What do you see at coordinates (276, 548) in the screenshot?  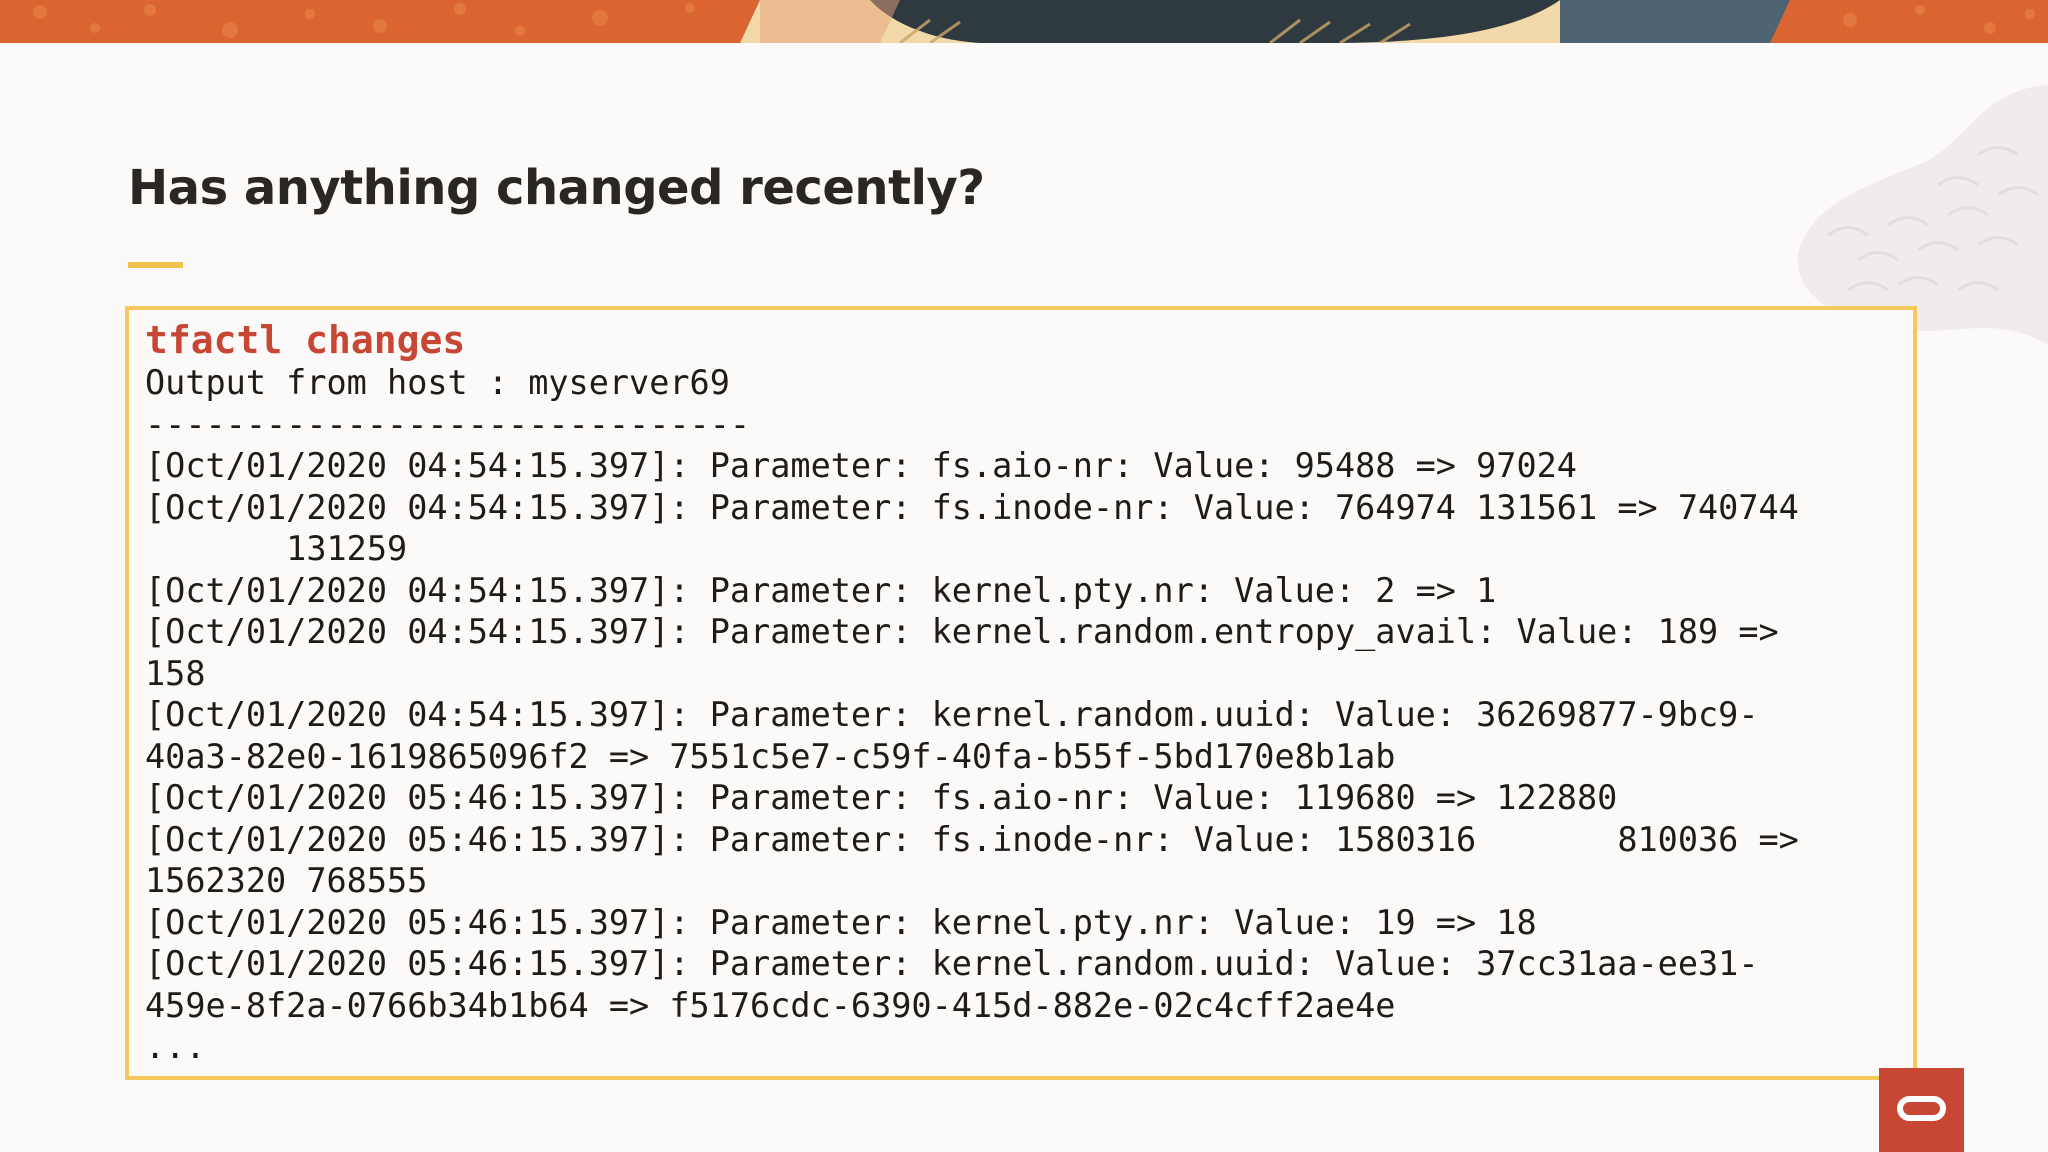 I see `output-line: 131259` at bounding box center [276, 548].